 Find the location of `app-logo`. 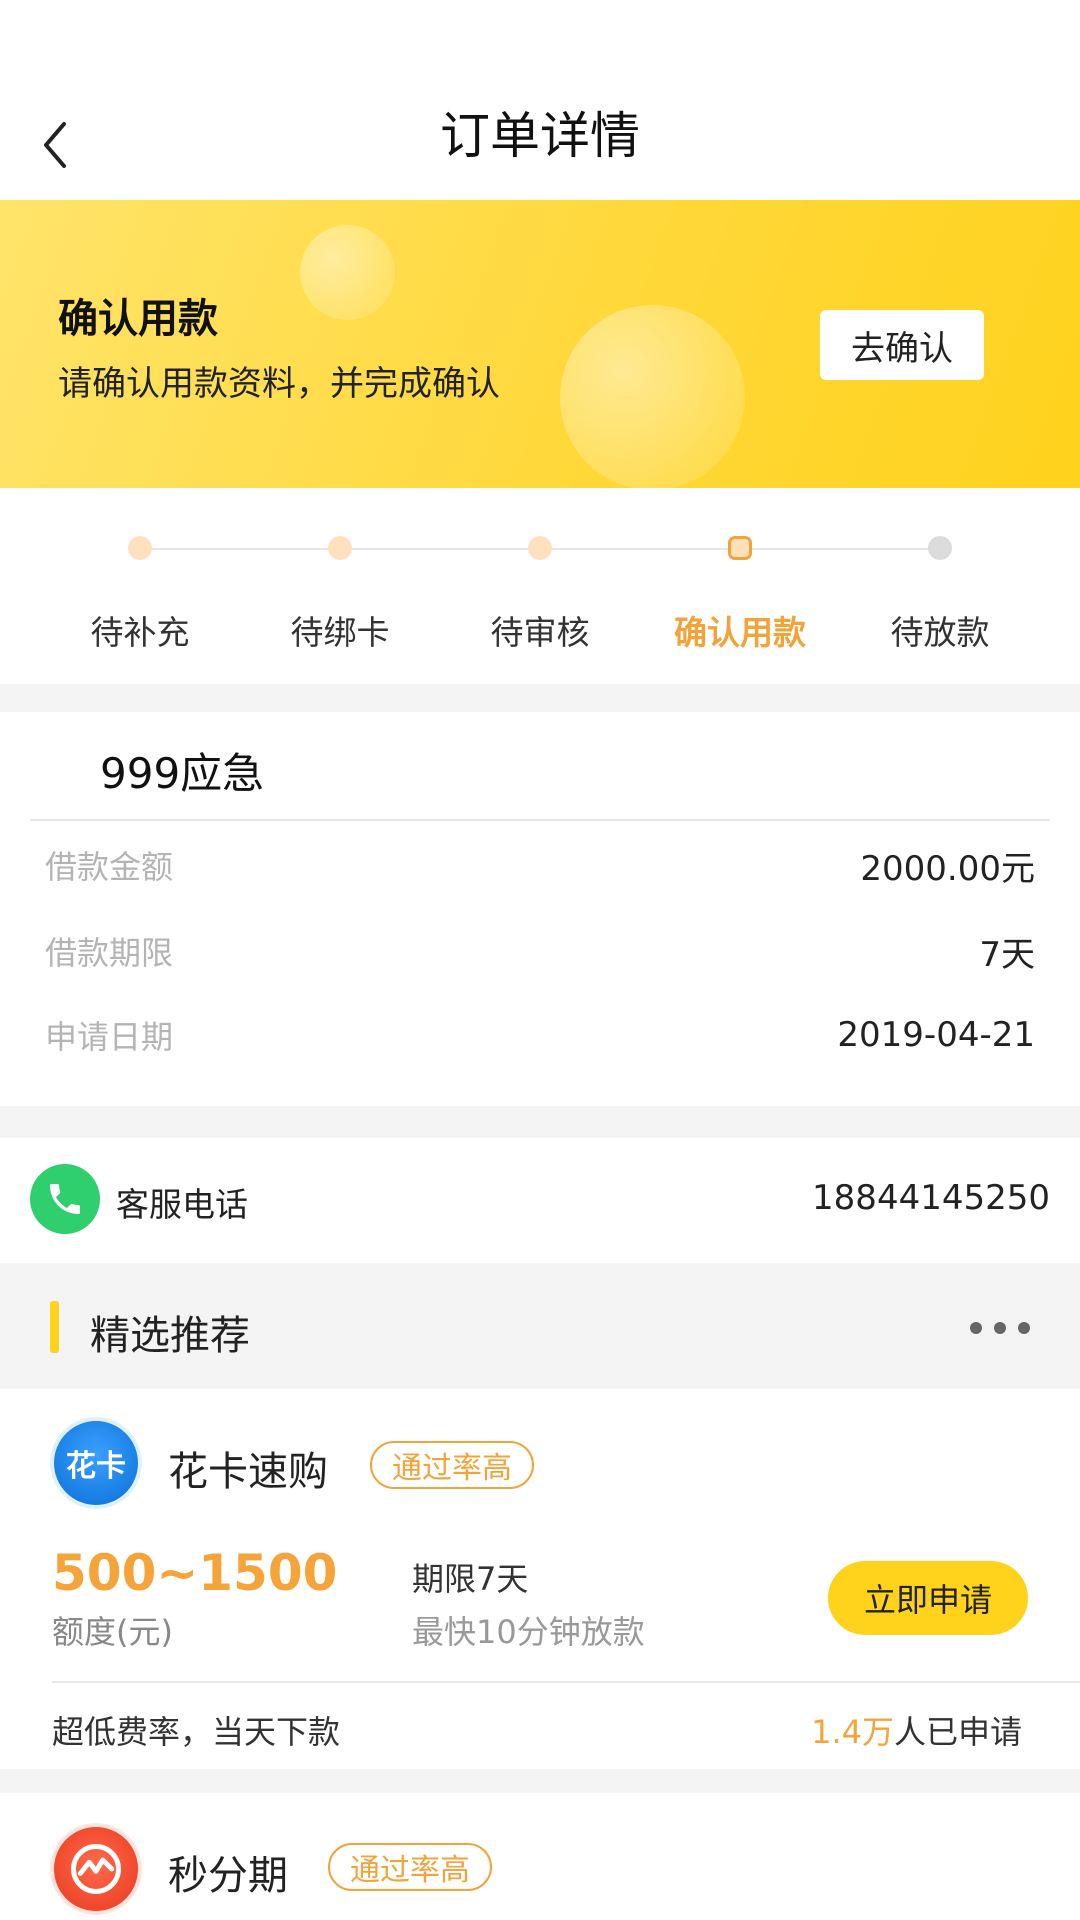

app-logo is located at coordinates (96, 1869).